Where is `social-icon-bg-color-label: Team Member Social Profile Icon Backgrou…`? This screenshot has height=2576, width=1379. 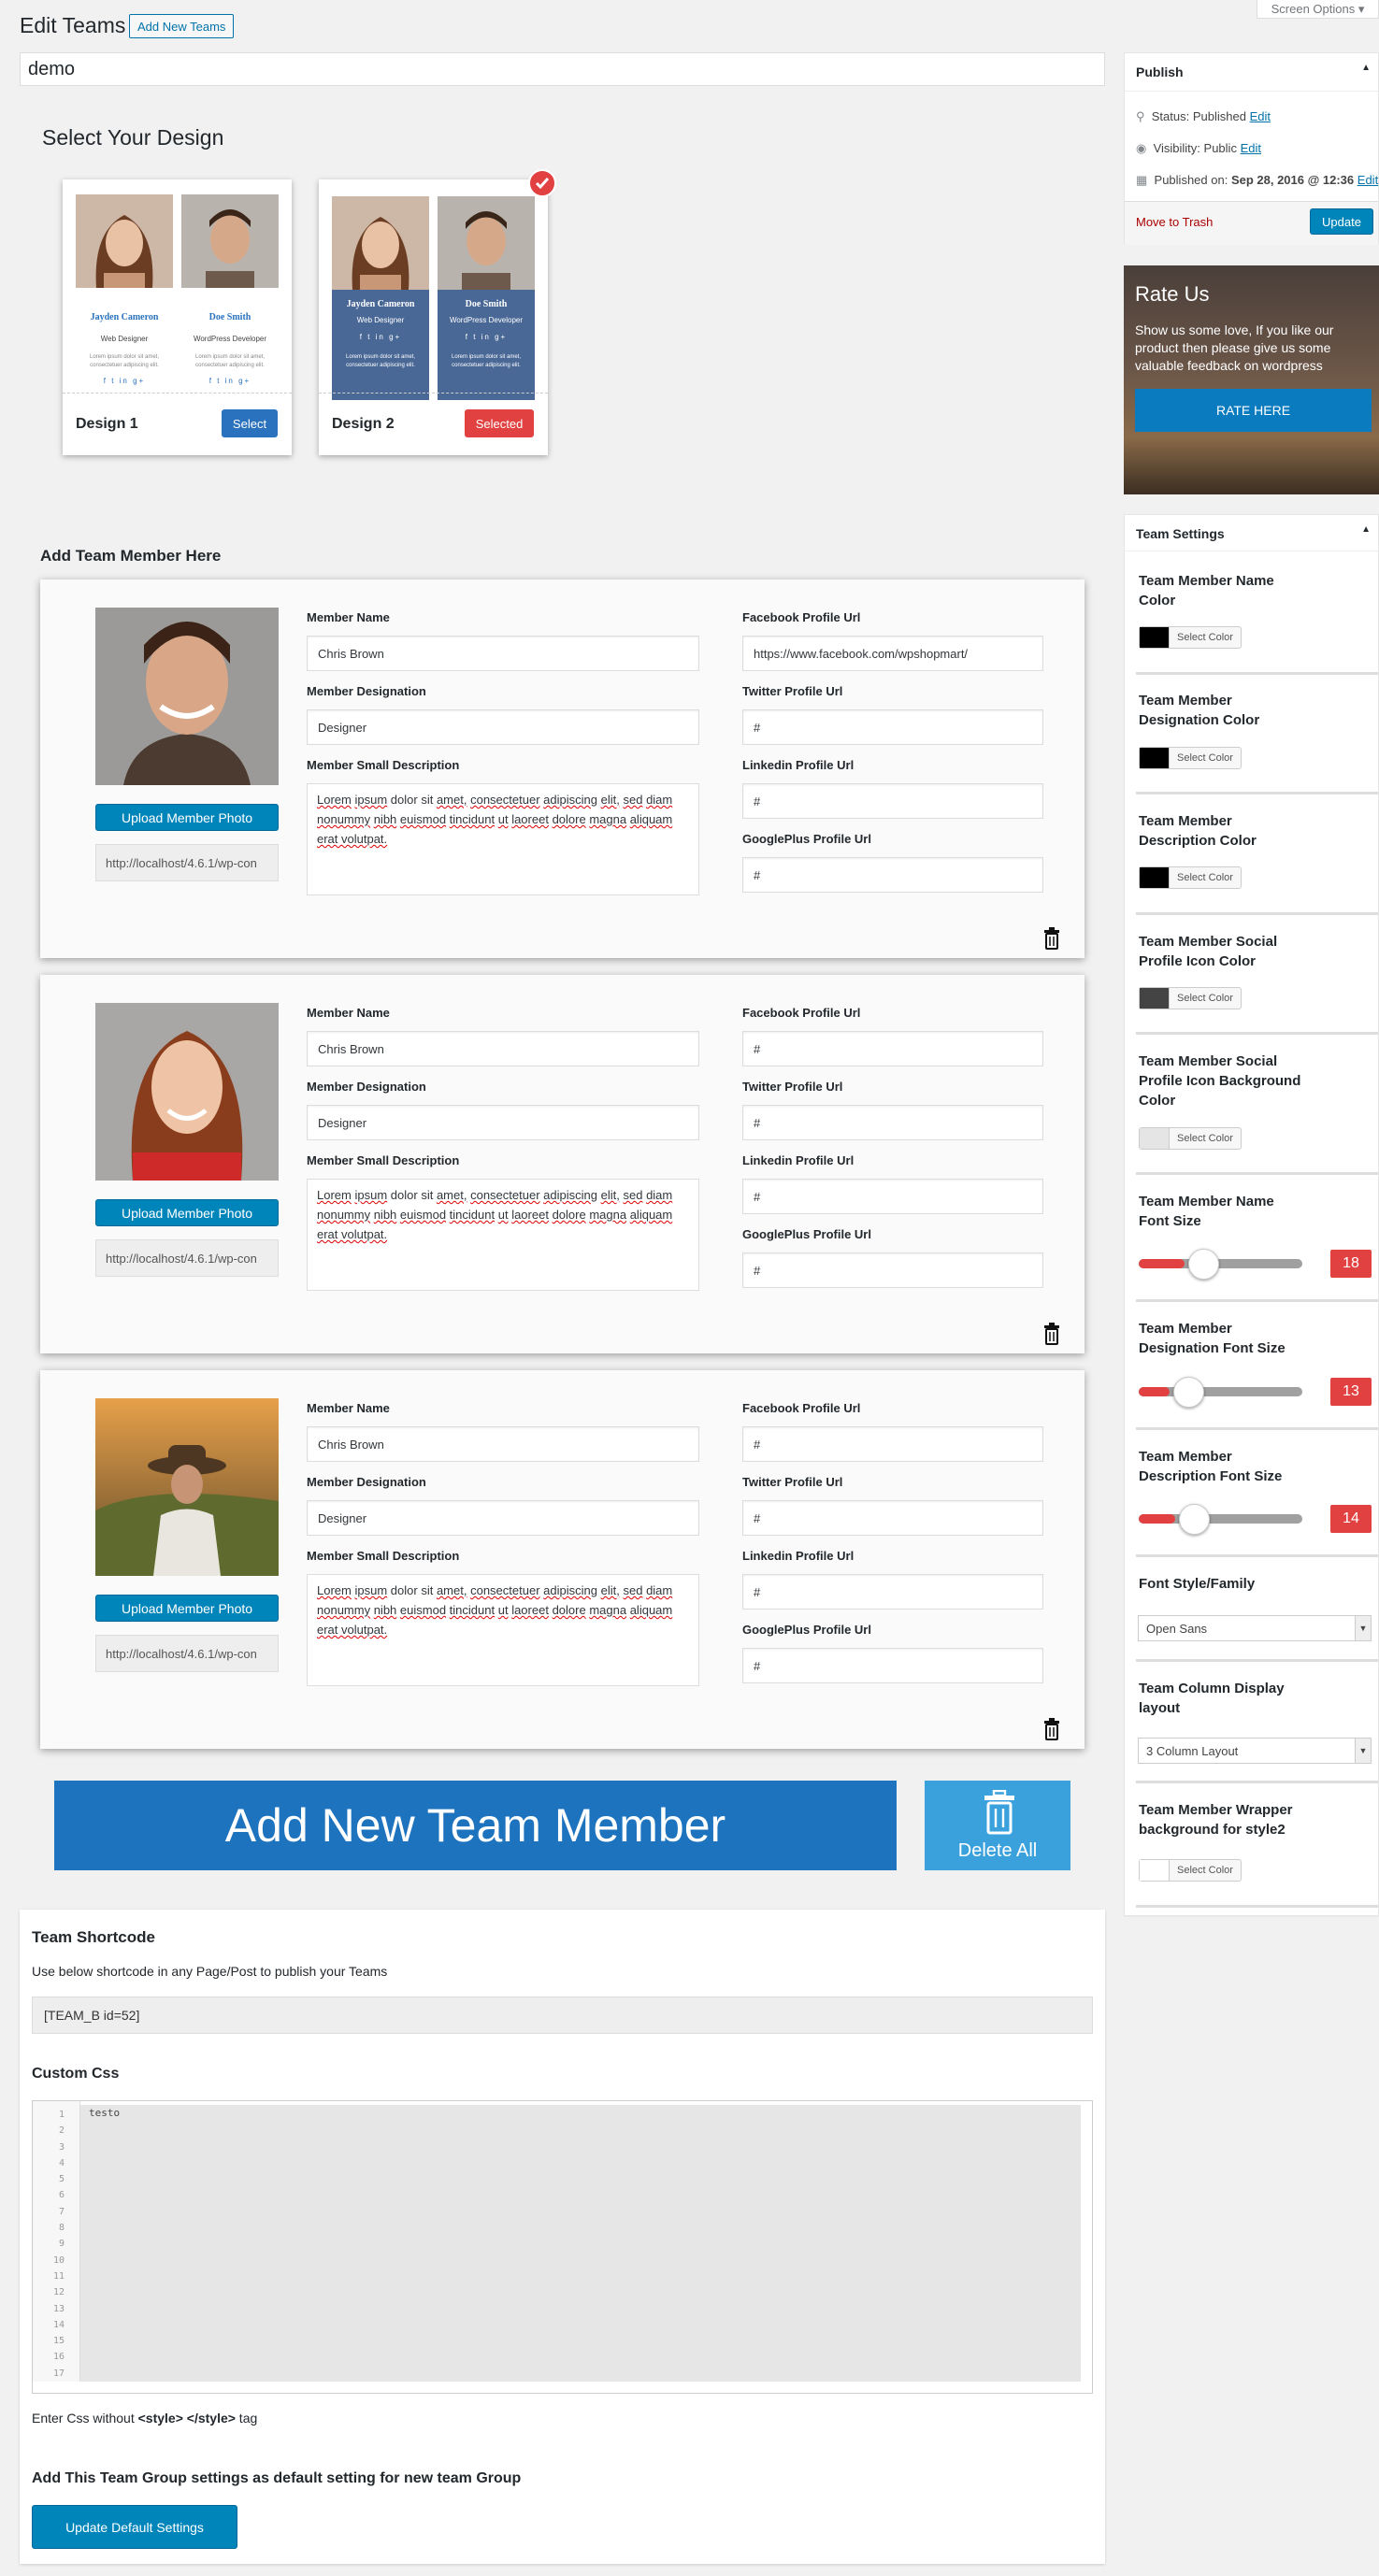 social-icon-bg-color-label: Team Member Social Profile Icon Backgrou… is located at coordinates (1220, 1081).